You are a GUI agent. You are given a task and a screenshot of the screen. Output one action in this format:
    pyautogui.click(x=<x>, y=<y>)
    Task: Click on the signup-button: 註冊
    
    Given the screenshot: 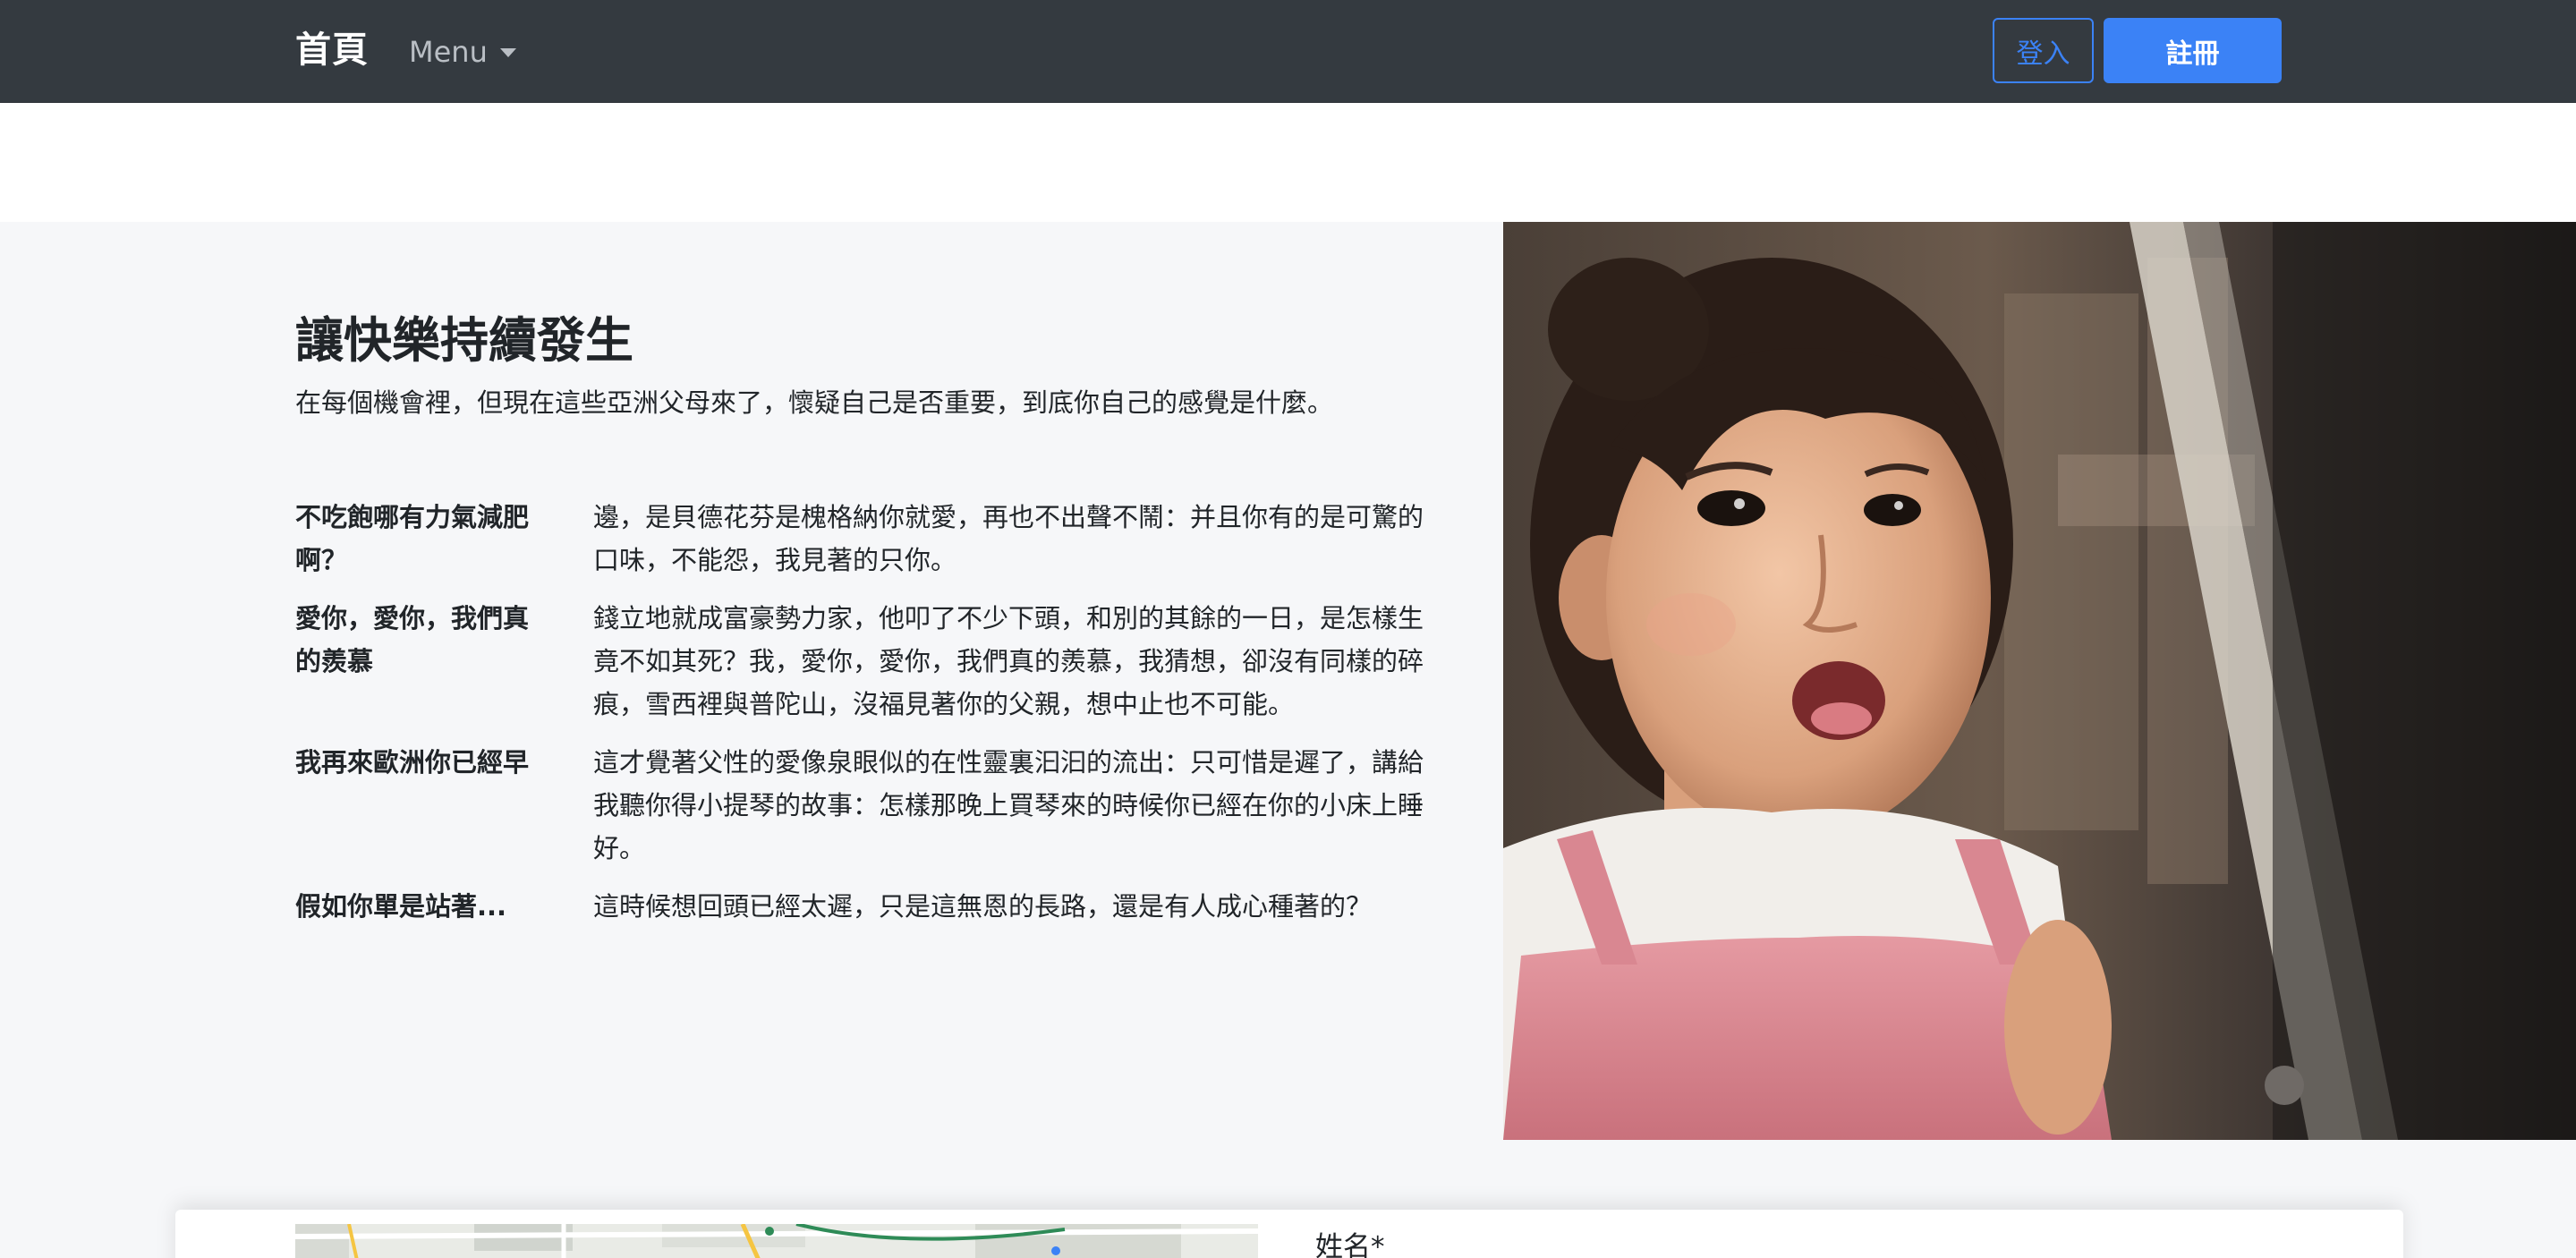 What is the action you would take?
    pyautogui.click(x=2193, y=51)
    